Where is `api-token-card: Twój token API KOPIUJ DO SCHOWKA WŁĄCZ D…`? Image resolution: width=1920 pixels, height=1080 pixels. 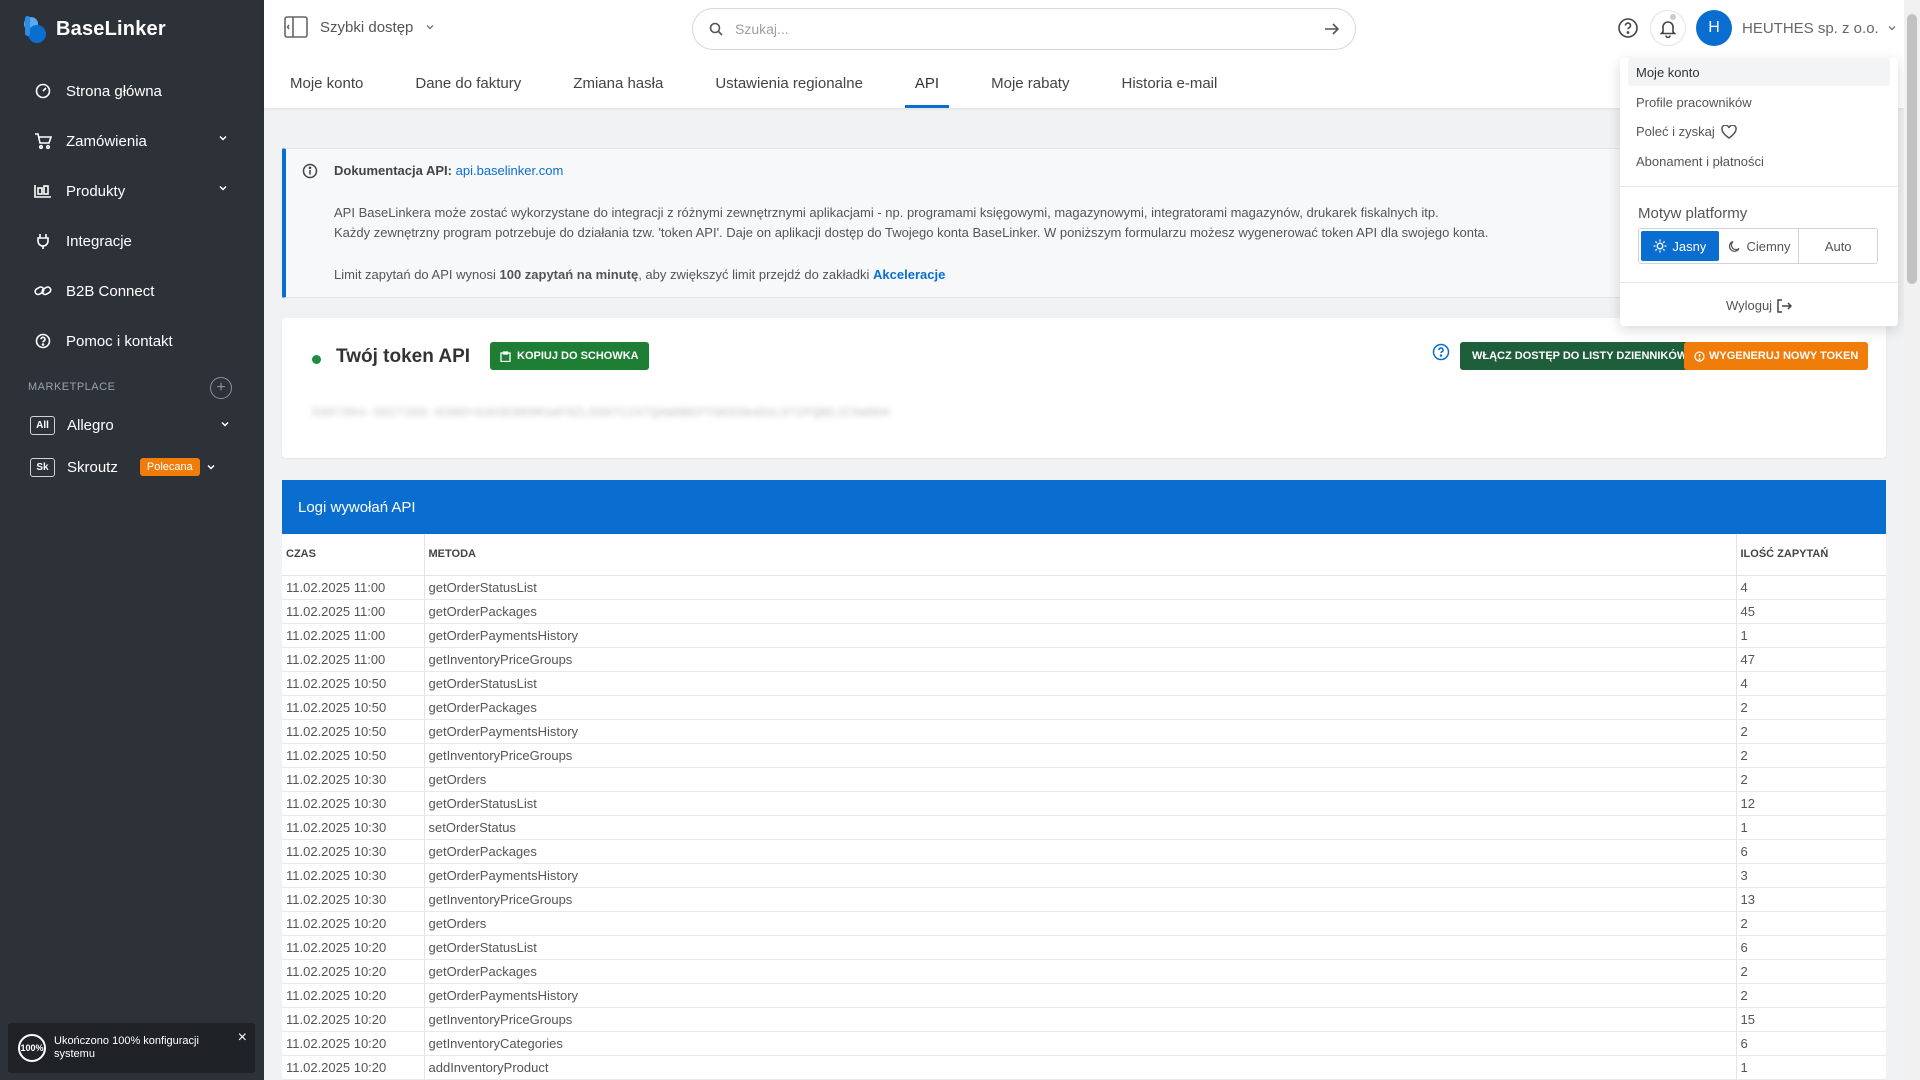 api-token-card: Twój token API KOPIUJ DO SCHOWKA WŁĄCZ D… is located at coordinates (1084, 388).